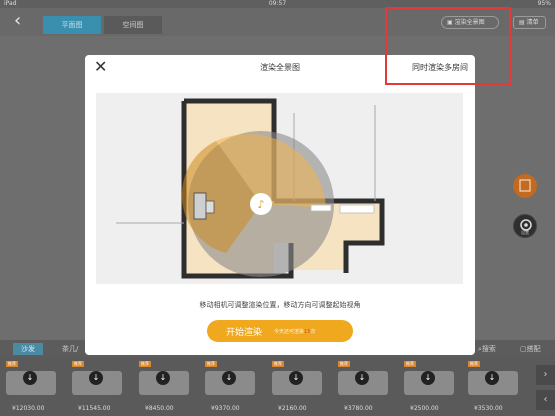 The width and height of the screenshot is (555, 416). I want to click on quota-prefix: 今天还可渲染, so click(289, 332).